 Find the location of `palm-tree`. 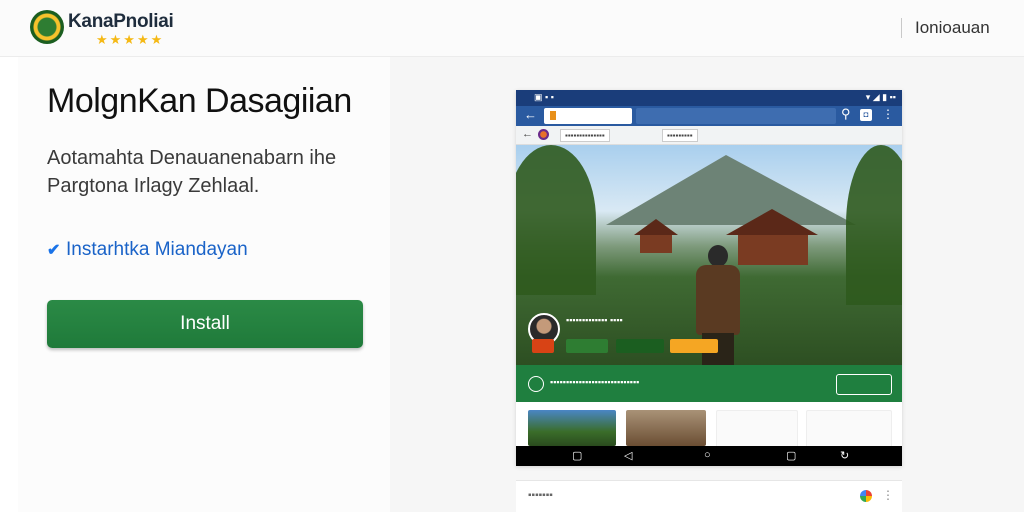

palm-tree is located at coordinates (556, 220).